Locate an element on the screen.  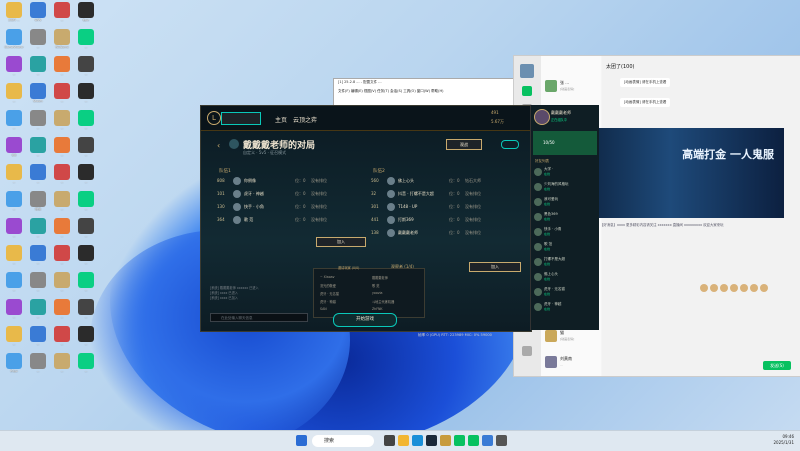
desktop-icon: WPS is located at coordinates (38, 15).